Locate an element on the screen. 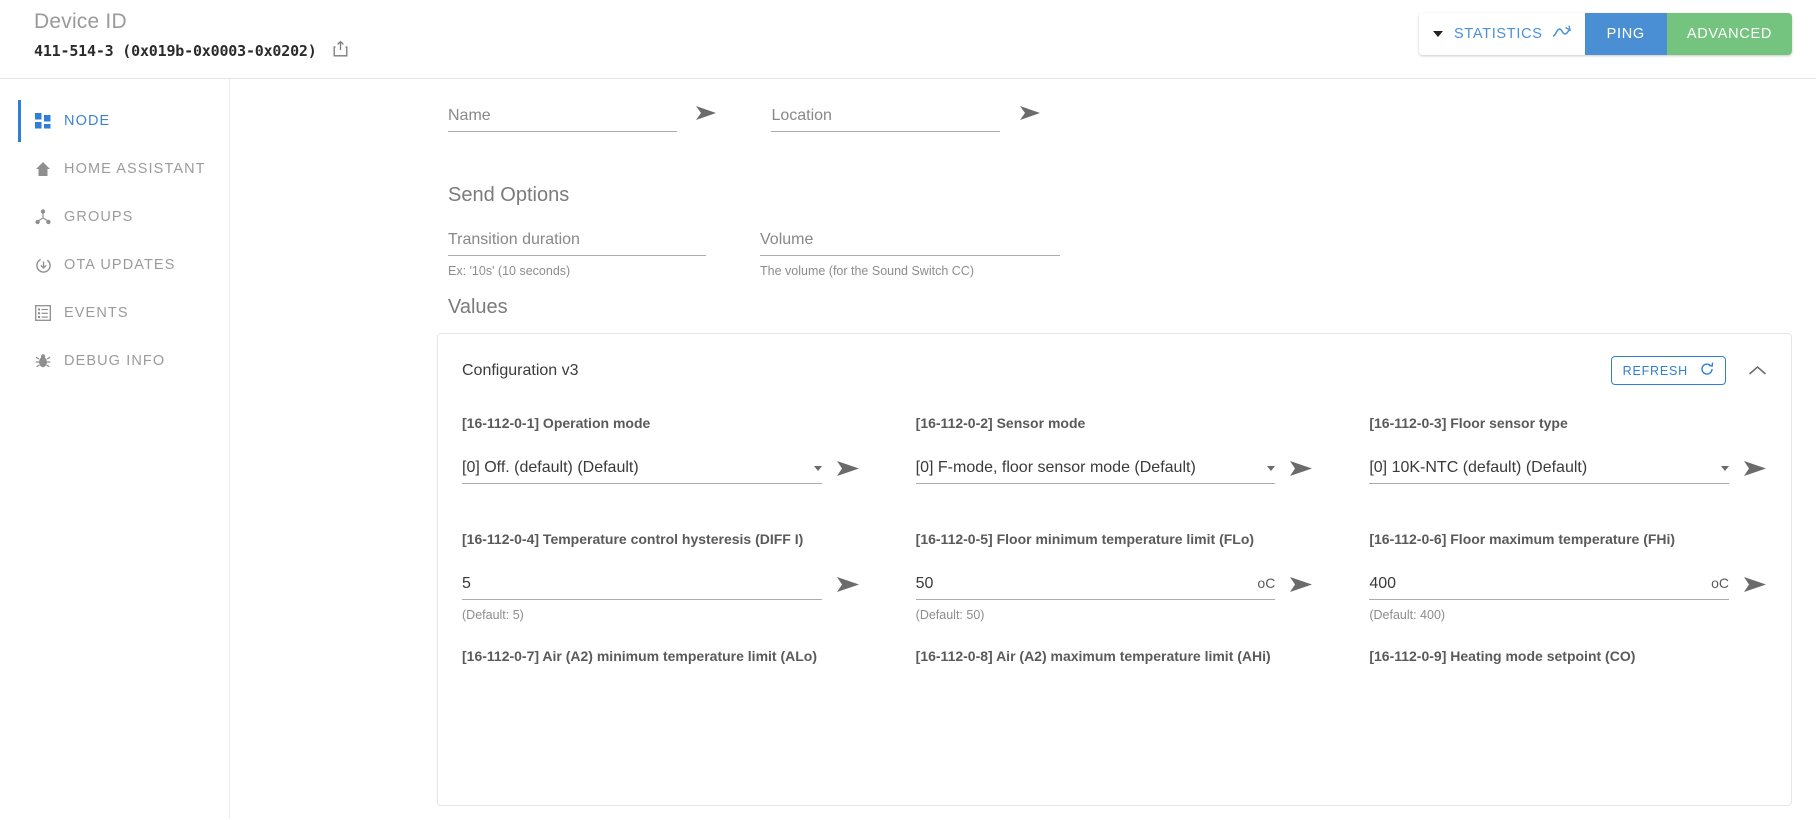 The width and height of the screenshot is (1816, 820). refresh-button: REFRESH is located at coordinates (1668, 370).